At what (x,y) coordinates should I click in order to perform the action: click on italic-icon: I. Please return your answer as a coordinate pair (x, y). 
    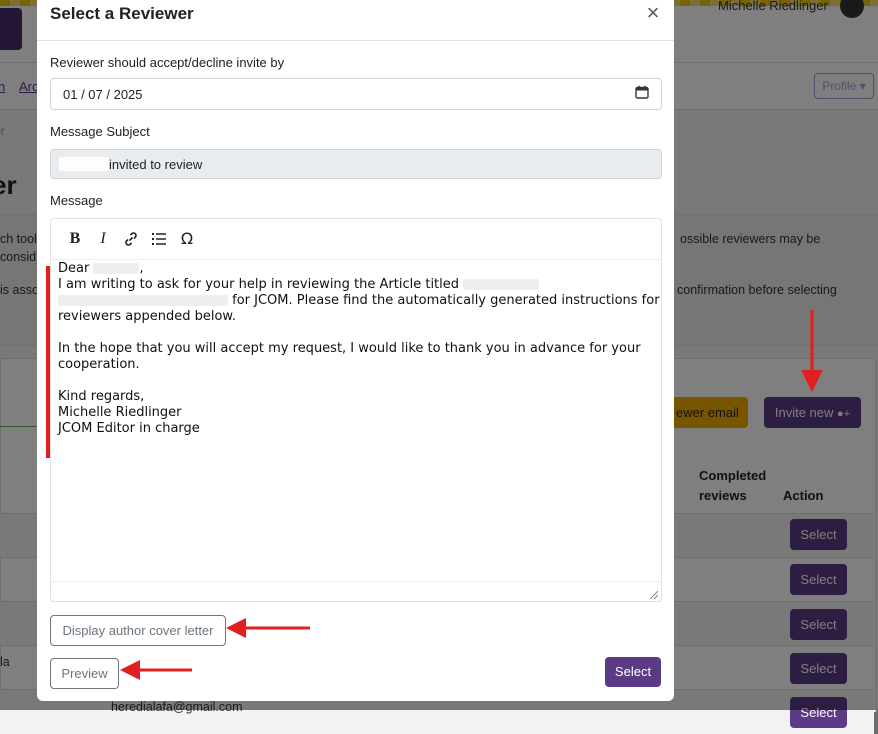
    Looking at the image, I should click on (103, 239).